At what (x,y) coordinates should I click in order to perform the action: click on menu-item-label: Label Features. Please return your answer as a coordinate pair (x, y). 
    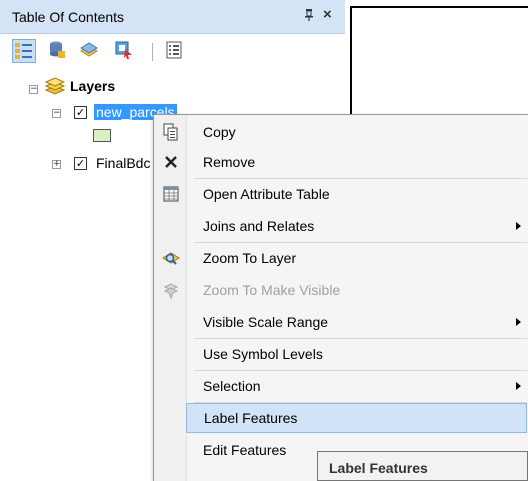
    Looking at the image, I should click on (251, 418).